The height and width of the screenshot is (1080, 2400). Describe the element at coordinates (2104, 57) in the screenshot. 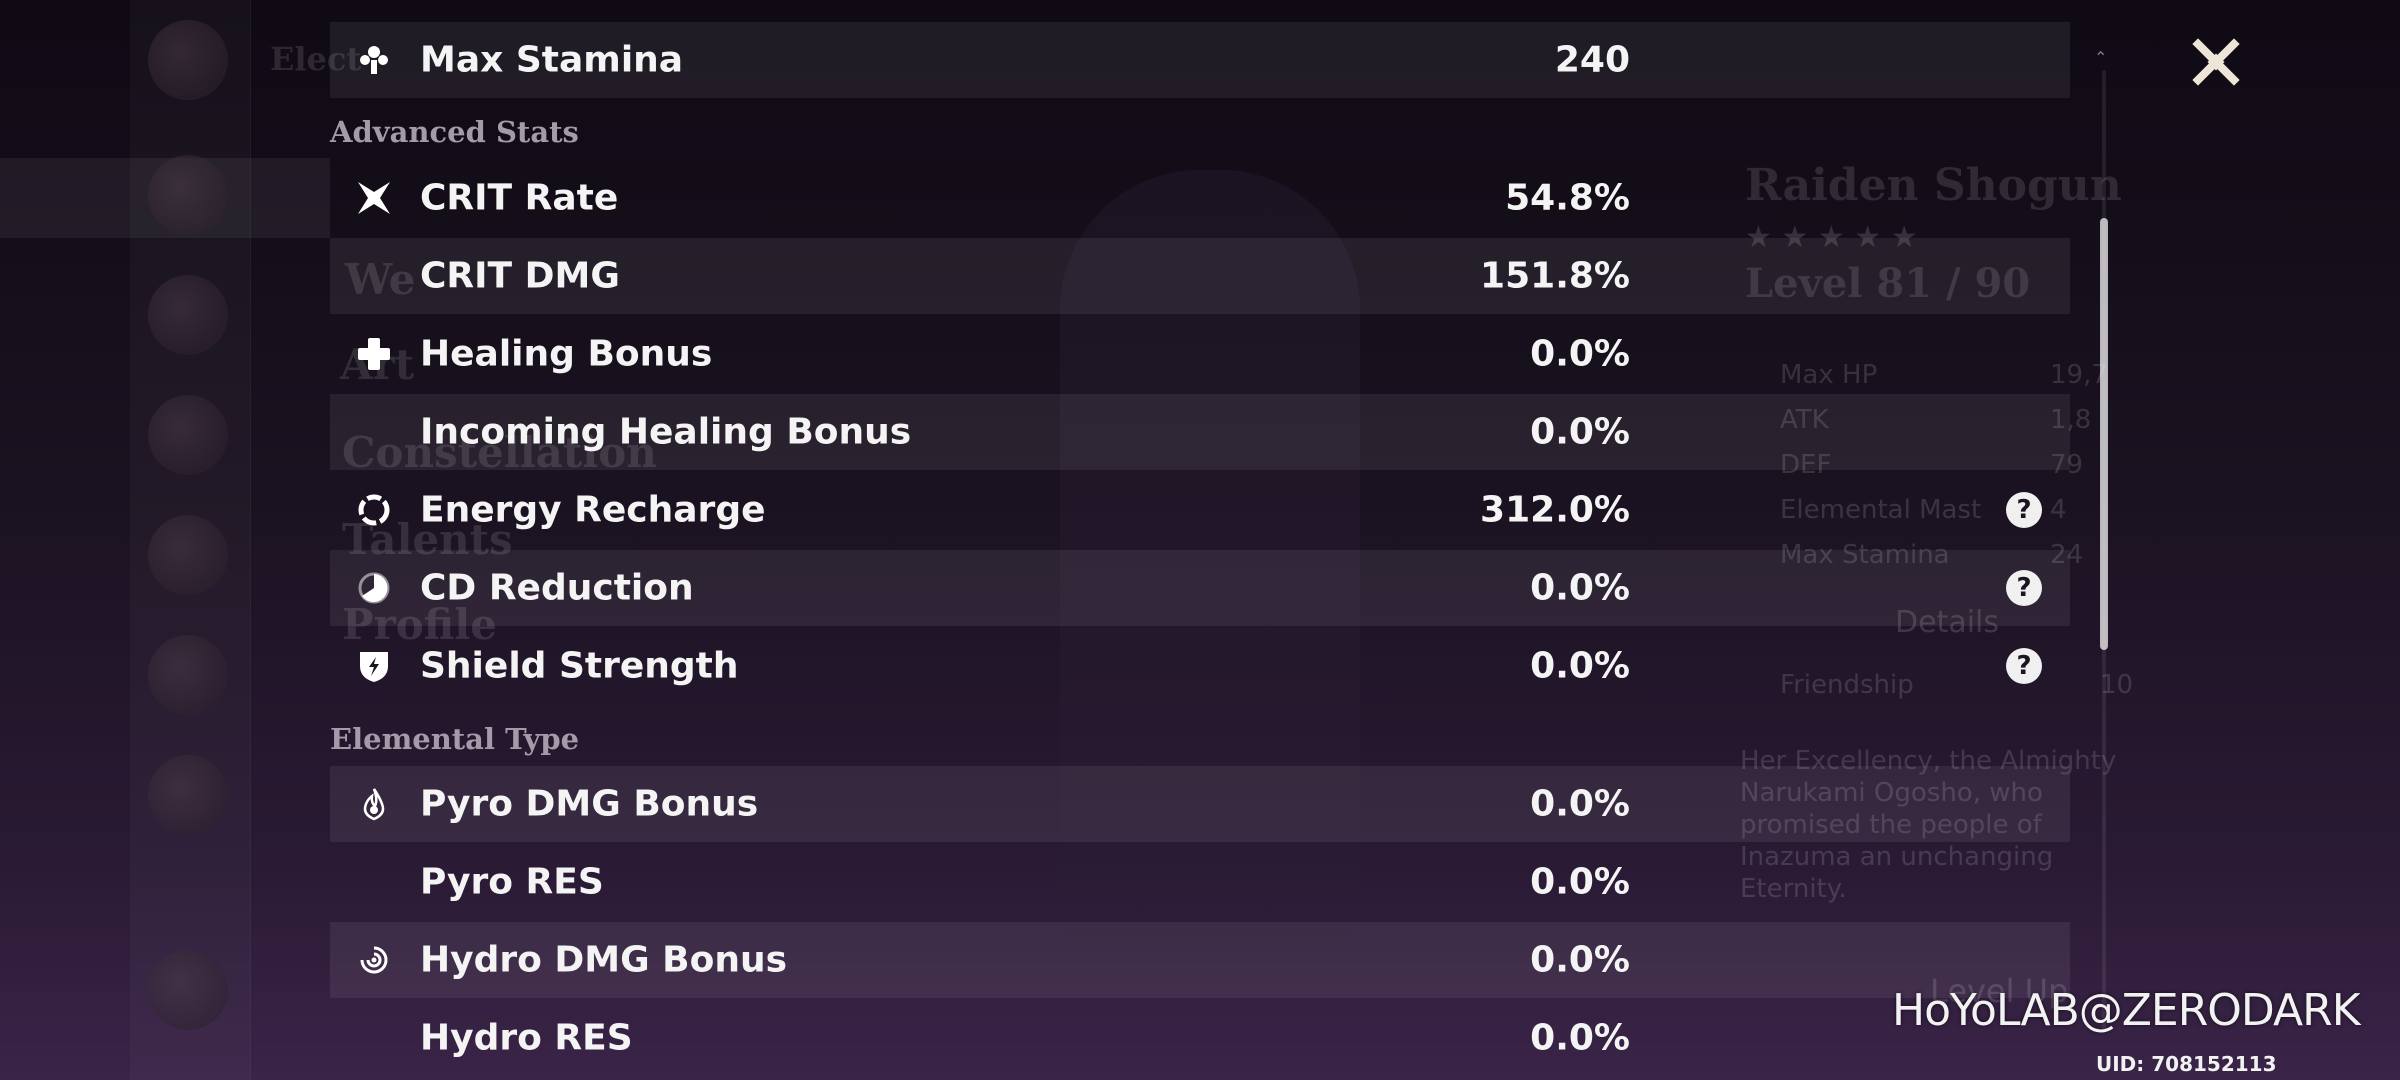

I see `scroll-up-arrow-icon: ⌃` at that location.